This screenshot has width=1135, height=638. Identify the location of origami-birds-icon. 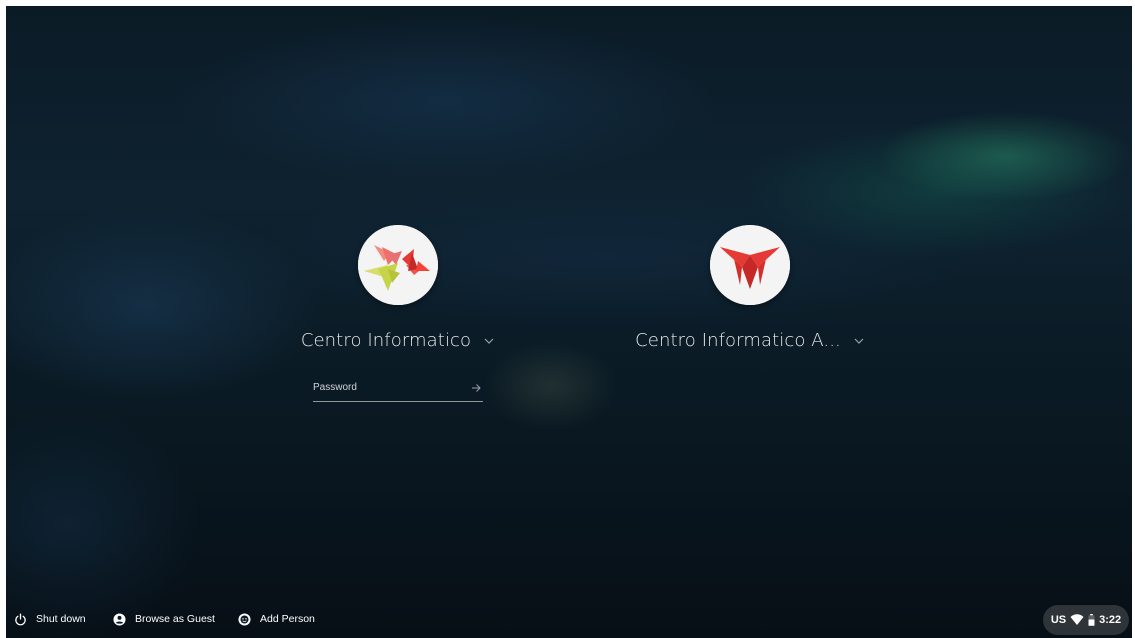
(398, 265).